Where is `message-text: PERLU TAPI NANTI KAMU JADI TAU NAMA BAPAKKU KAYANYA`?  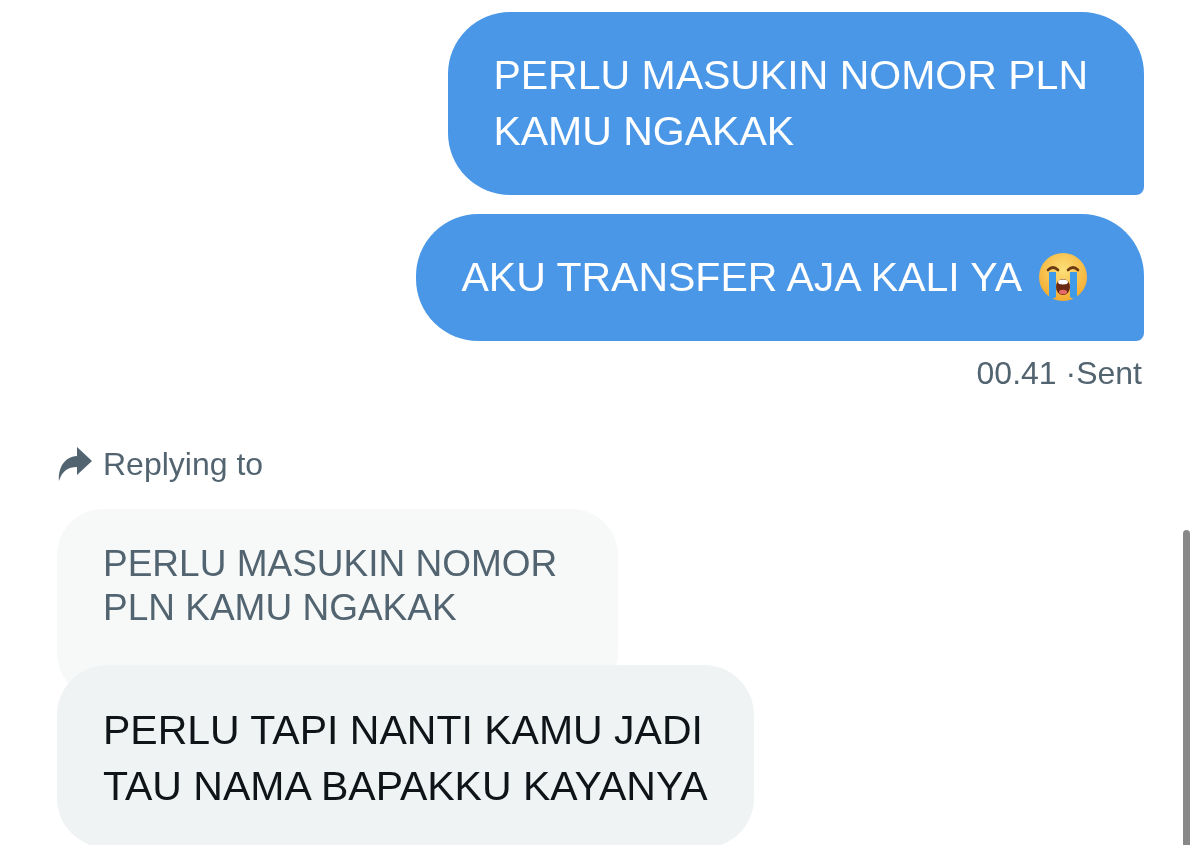 message-text: PERLU TAPI NANTI KAMU JADI TAU NAMA BAPAKKU KAYANYA is located at coordinates (405, 758).